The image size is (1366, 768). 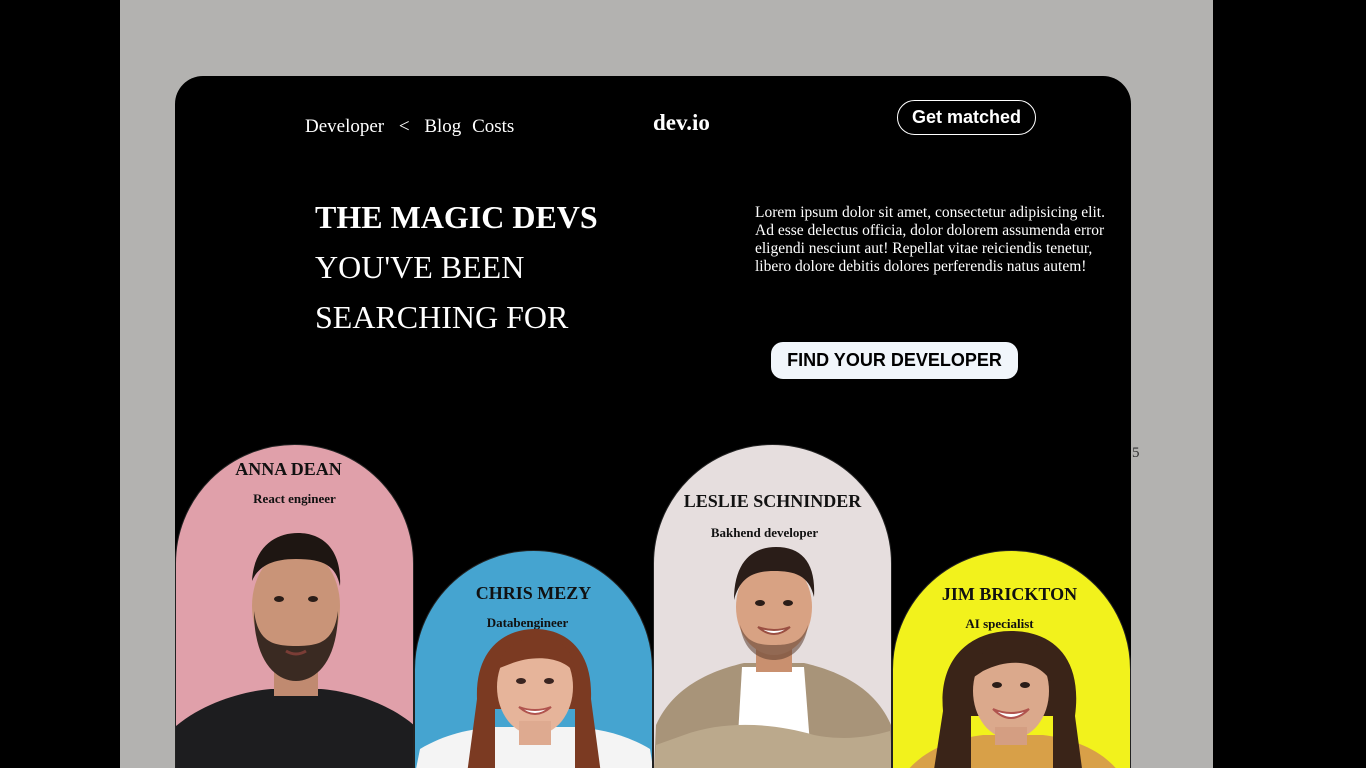 I want to click on developer-card-chris: CHRIS MEZY Databengineer, so click(x=533, y=659).